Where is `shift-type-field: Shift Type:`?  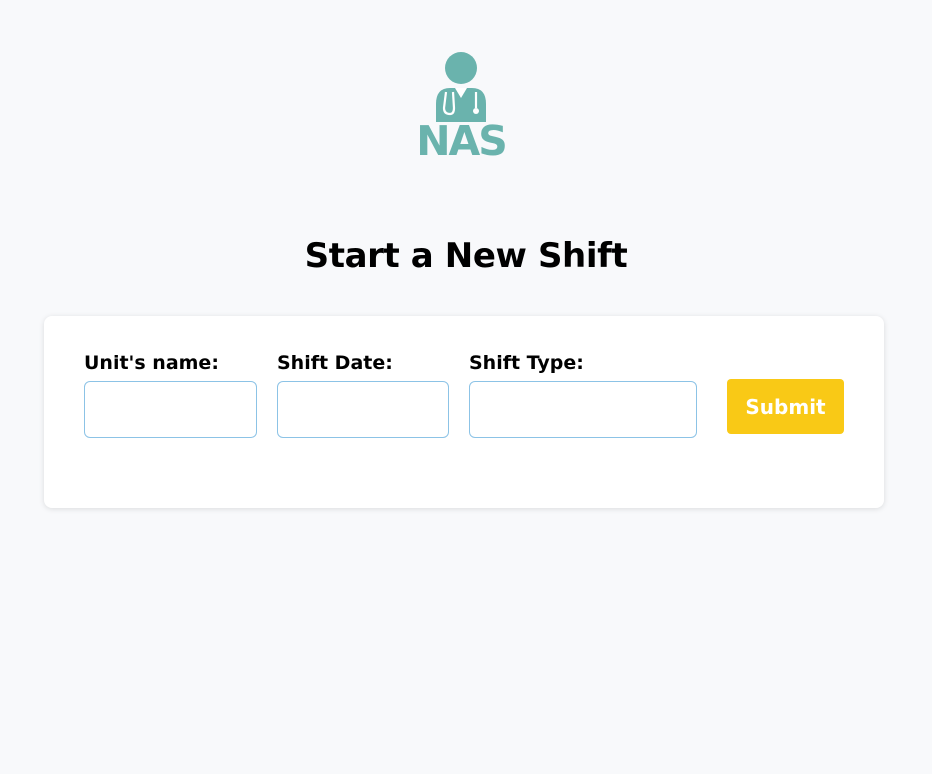 shift-type-field: Shift Type: is located at coordinates (583, 394).